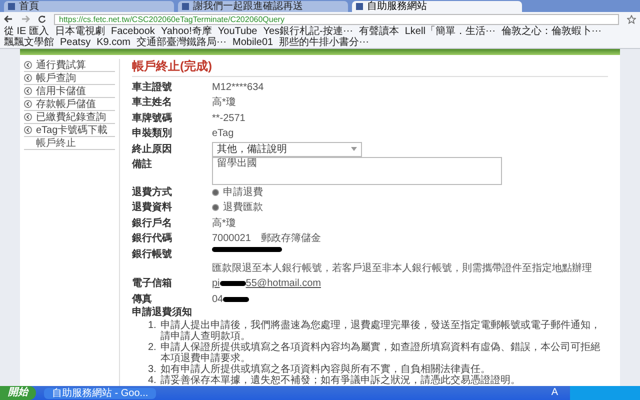 This screenshot has height=400, width=640. I want to click on field-value: **-2571, so click(229, 119).